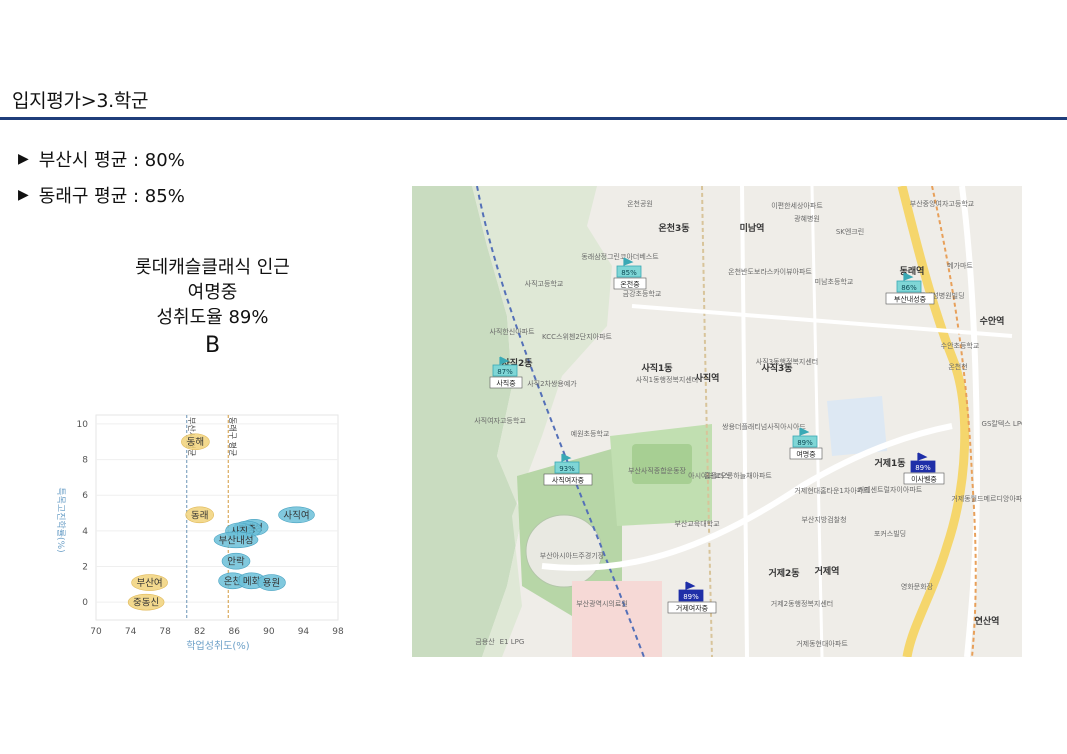 The image size is (1067, 754). What do you see at coordinates (889, 463) in the screenshot?
I see `map-place-label: 거제1동` at bounding box center [889, 463].